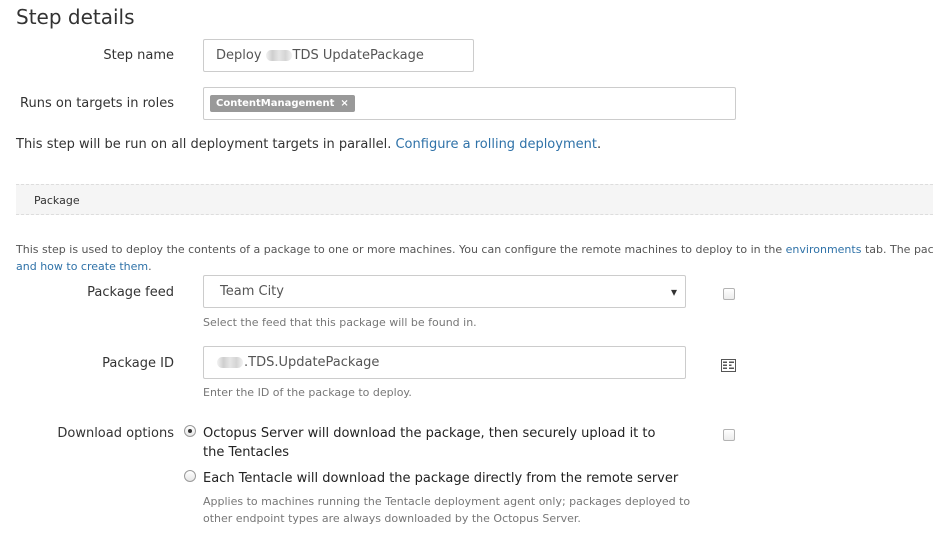 The height and width of the screenshot is (555, 933). Describe the element at coordinates (474, 199) in the screenshot. I see `package-section-header: Package` at that location.